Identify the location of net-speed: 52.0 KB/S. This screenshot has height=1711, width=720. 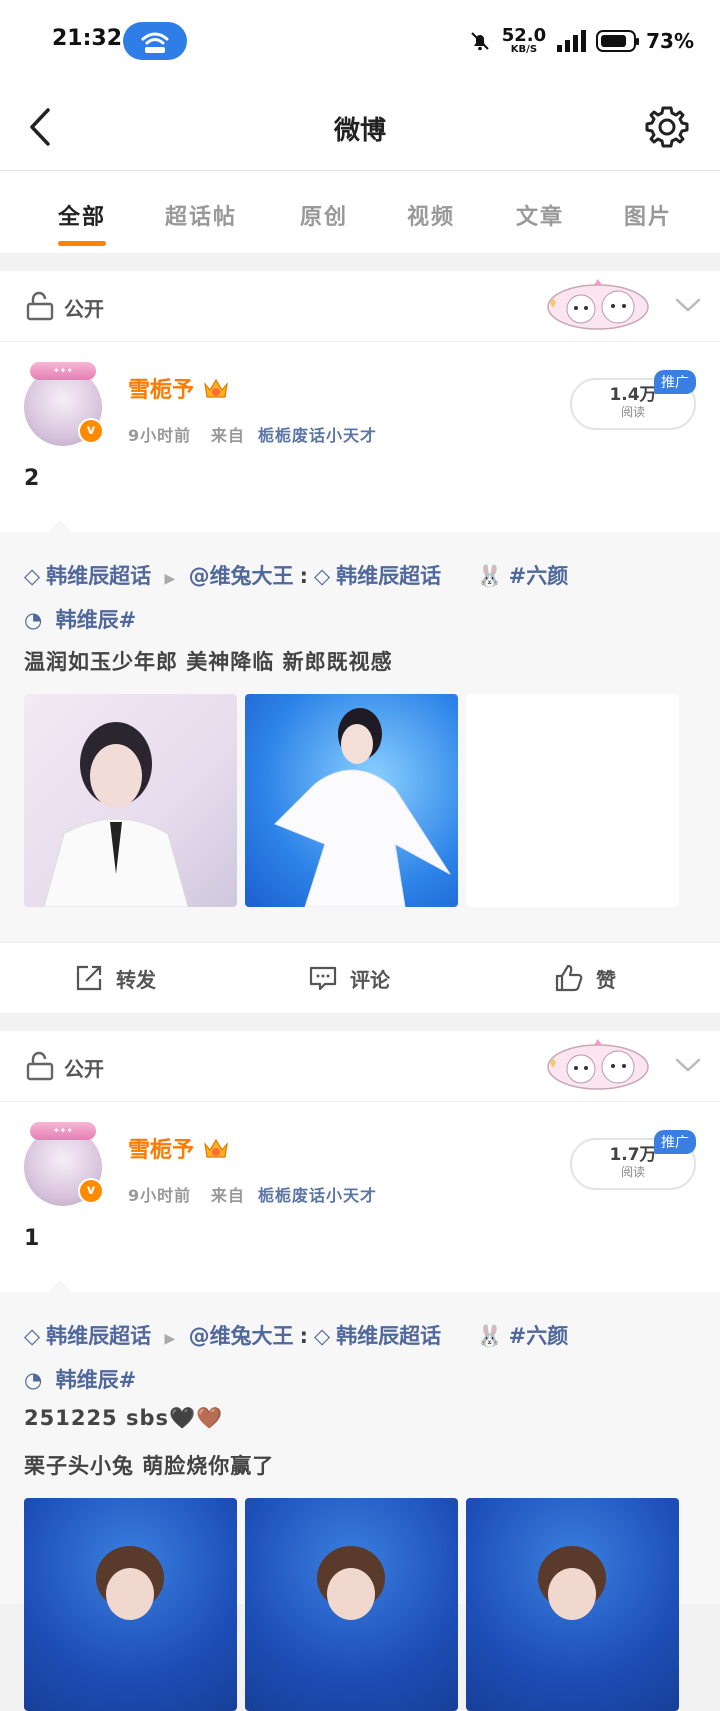
(524, 41).